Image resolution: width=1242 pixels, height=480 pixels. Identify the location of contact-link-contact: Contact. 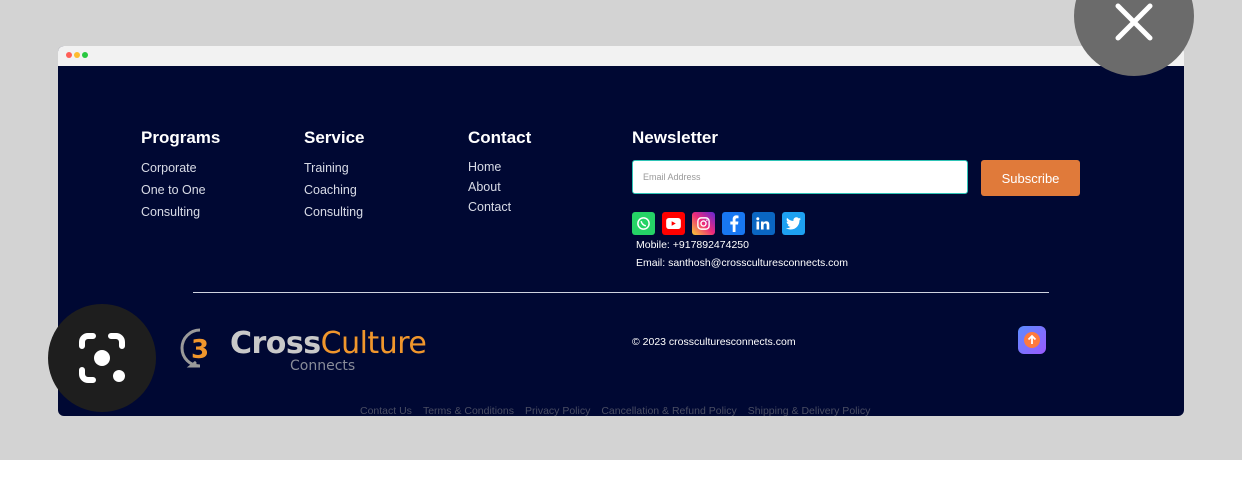
(499, 207).